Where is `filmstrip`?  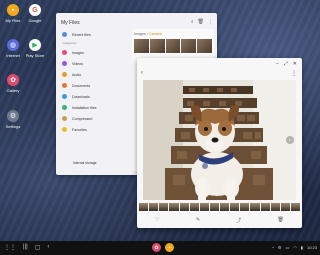
filmstrip is located at coordinates (219, 207).